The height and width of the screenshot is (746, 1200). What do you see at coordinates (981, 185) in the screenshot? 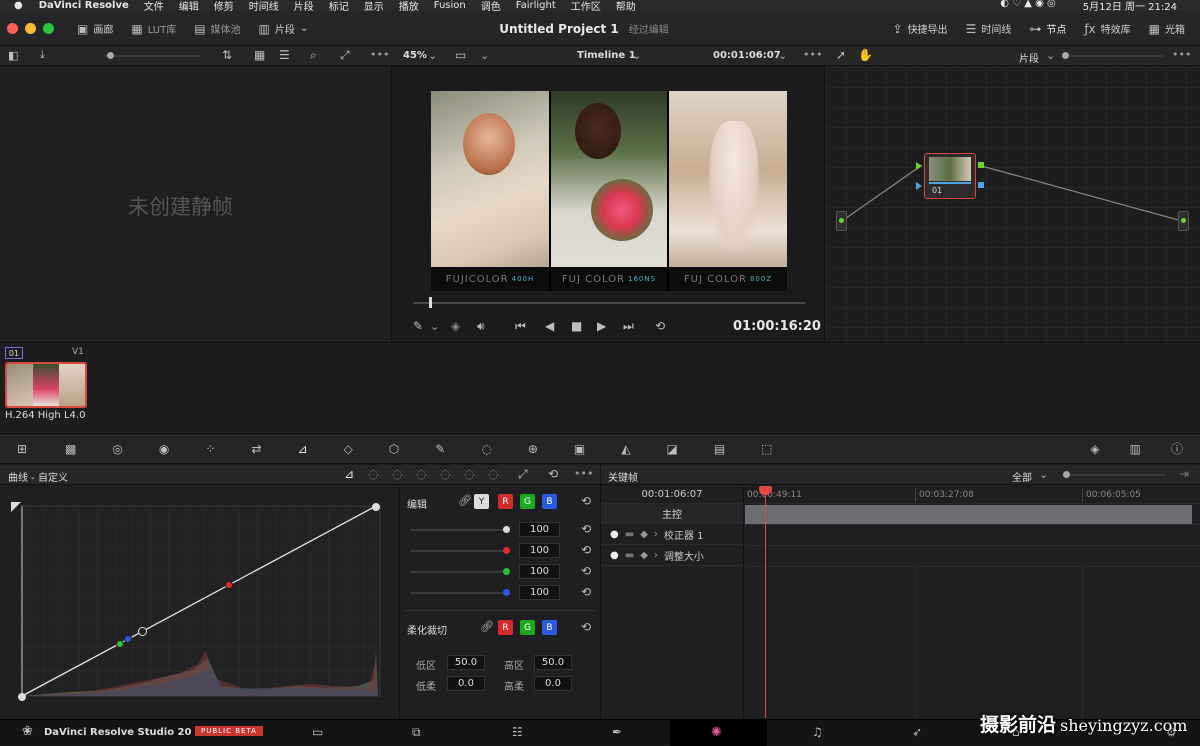
I see `node-key-output` at bounding box center [981, 185].